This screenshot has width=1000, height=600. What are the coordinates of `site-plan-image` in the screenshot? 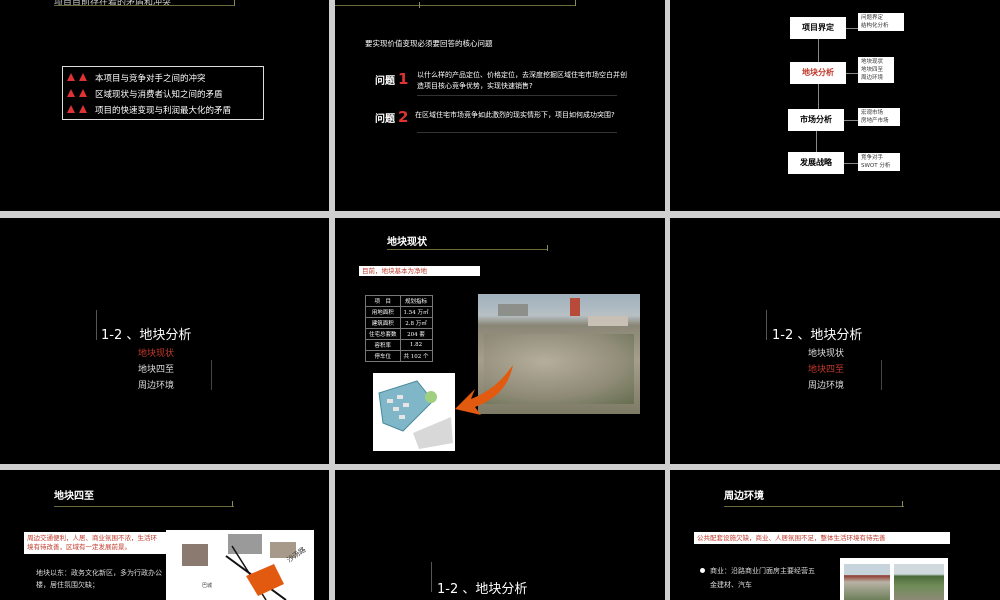 It's located at (414, 412).